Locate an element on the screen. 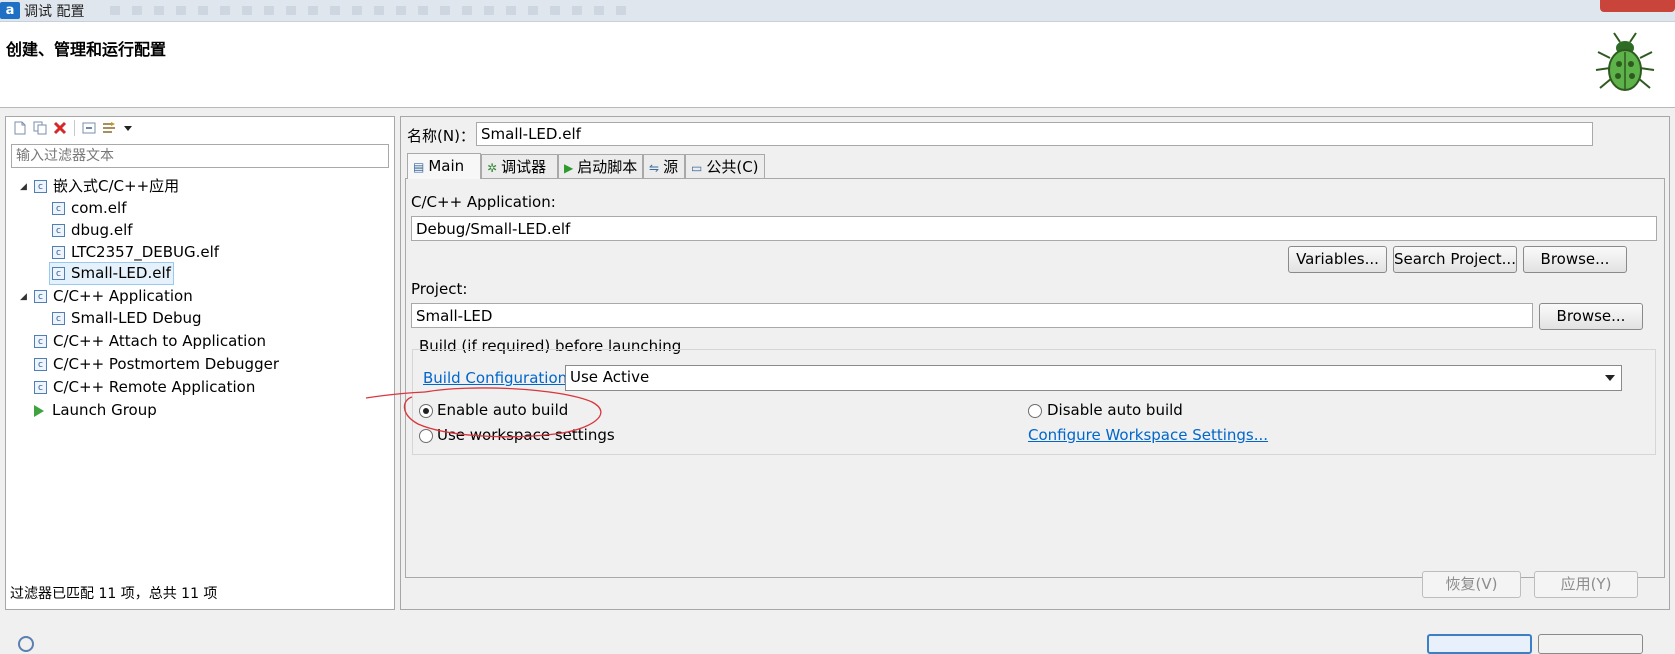  tab-startup: ▶ 启动脚本 is located at coordinates (600, 166).